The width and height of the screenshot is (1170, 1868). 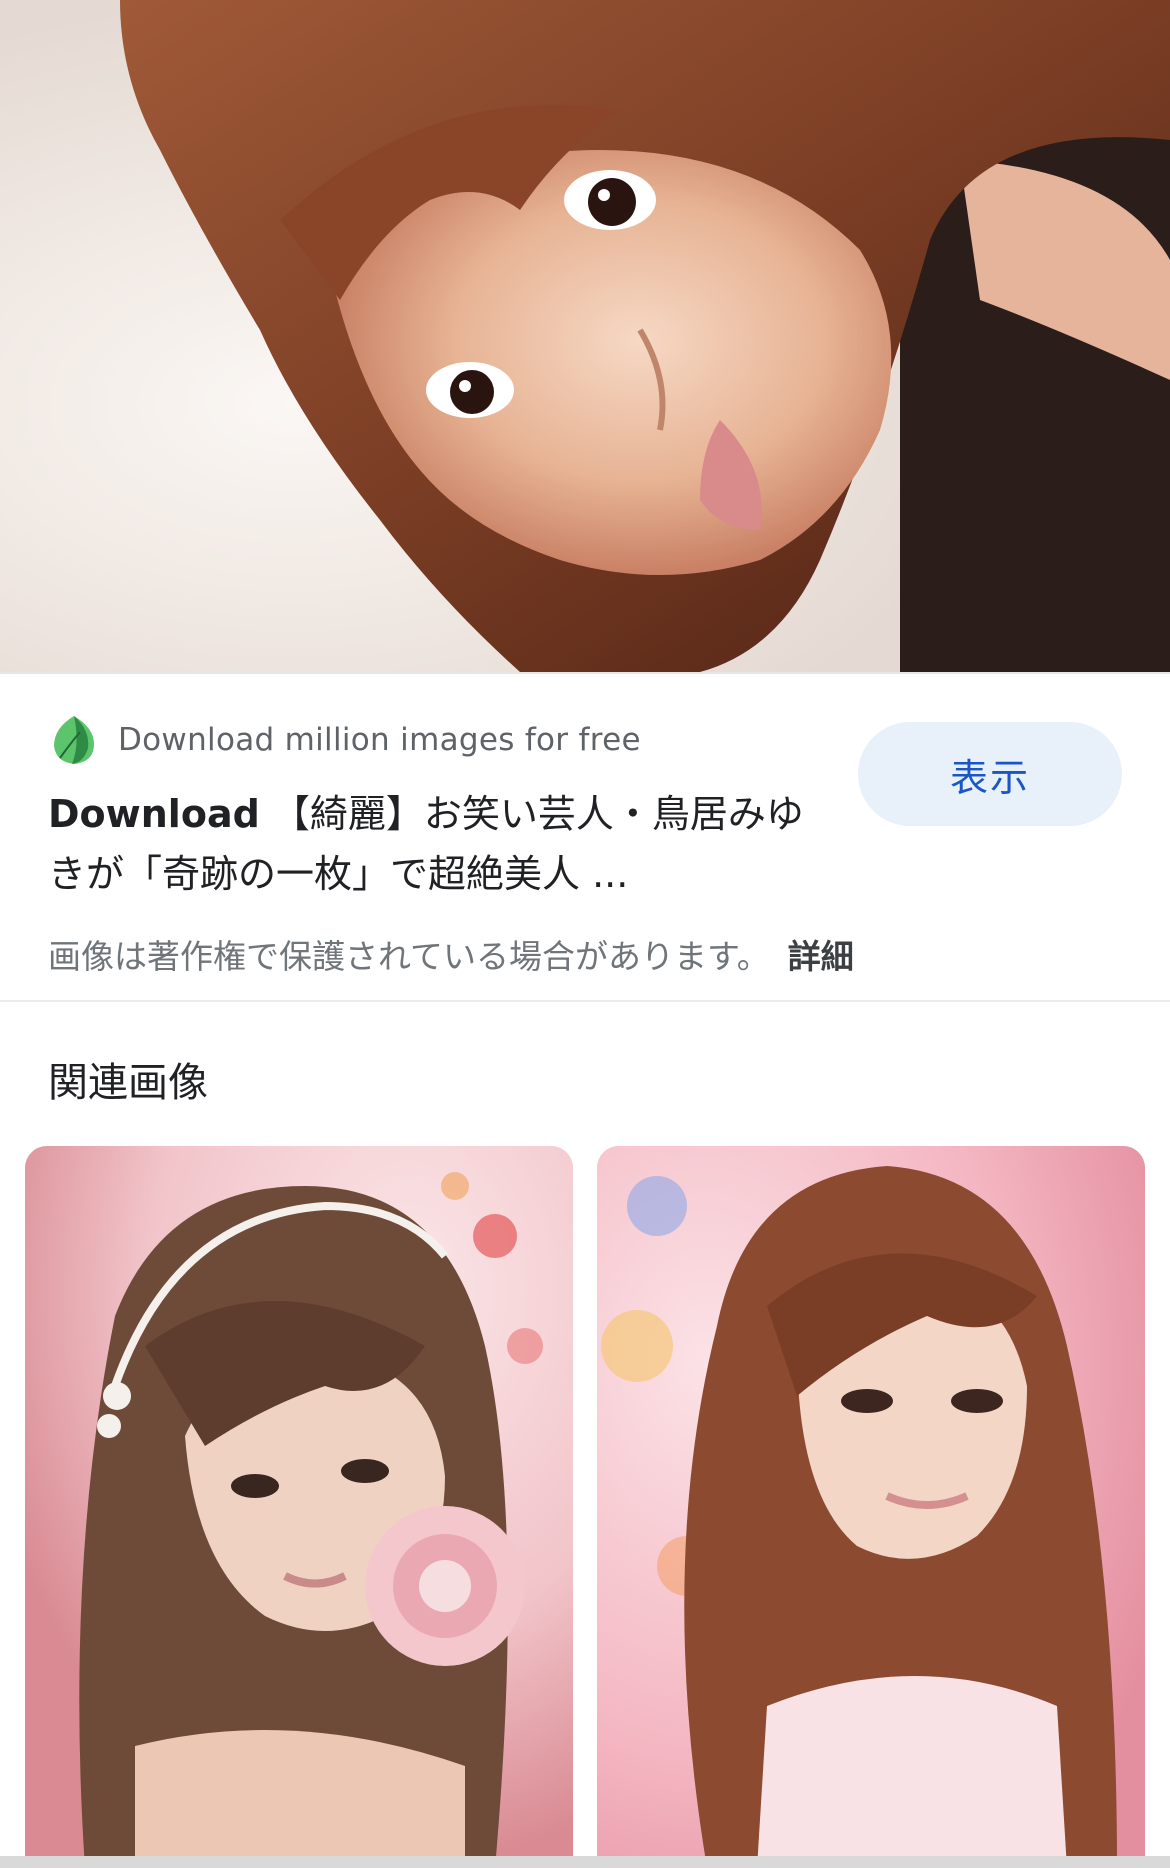 I want to click on leaf-icon, so click(x=74, y=740).